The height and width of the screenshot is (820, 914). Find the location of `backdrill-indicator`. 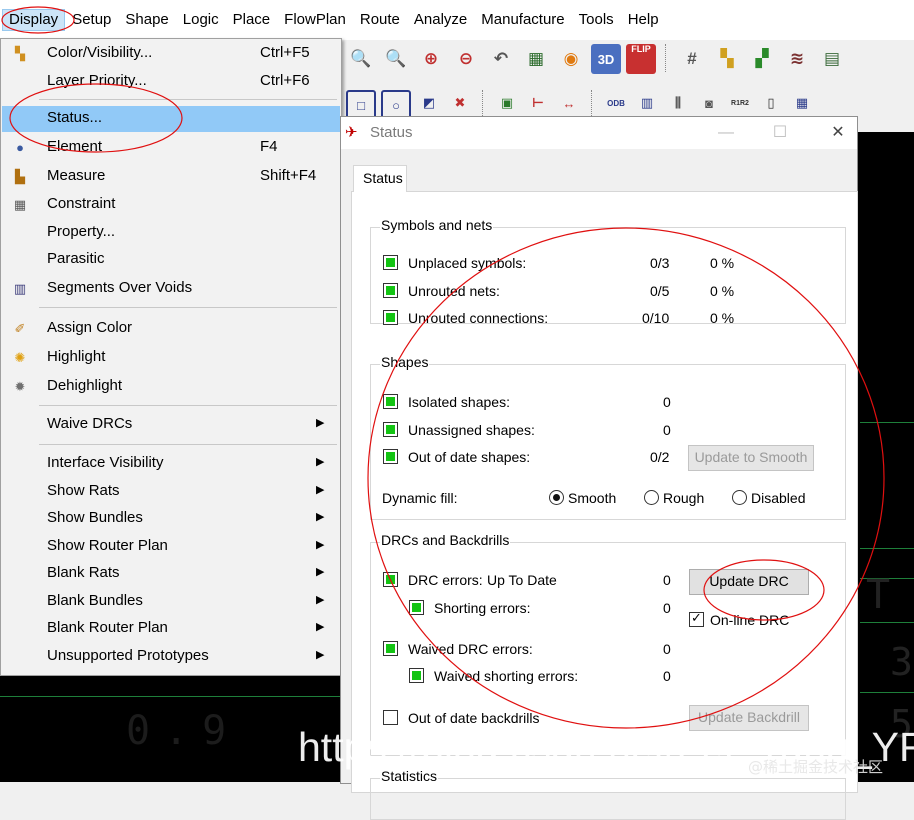

backdrill-indicator is located at coordinates (390, 717).